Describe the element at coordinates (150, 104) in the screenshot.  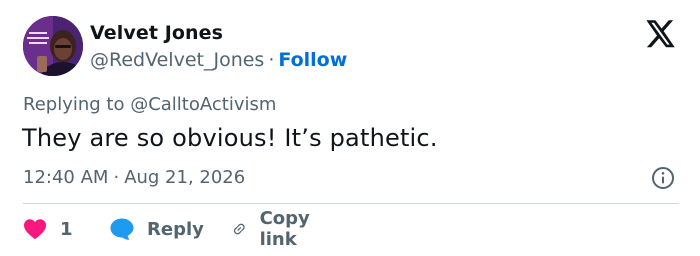
I see `replying-to: Replying to @CalltoActivism` at that location.